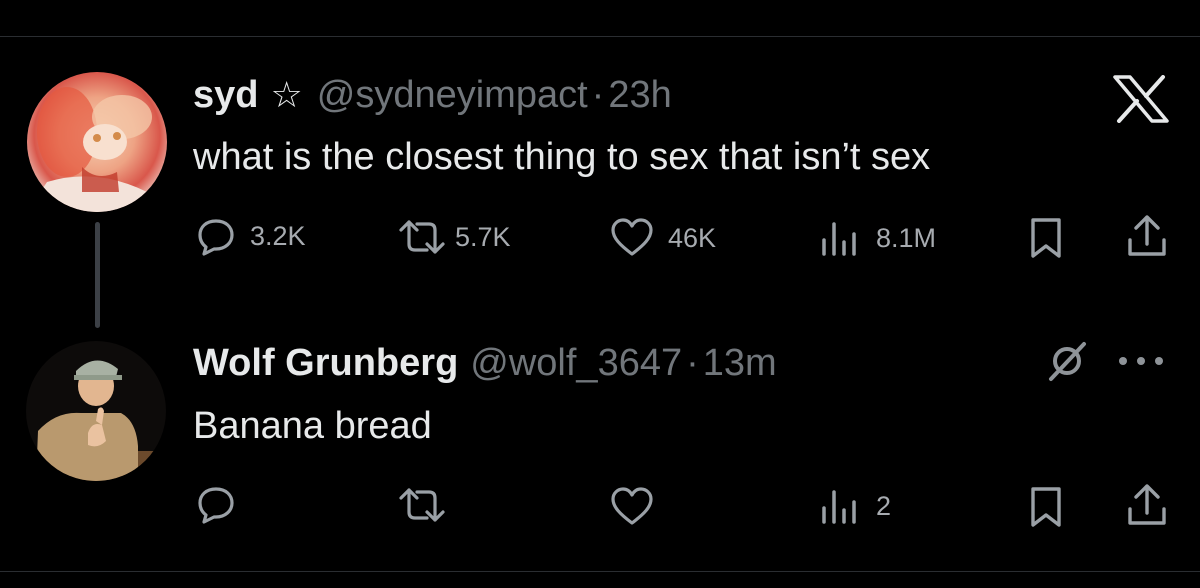  I want to click on tweet2-repost-button, so click(429, 505).